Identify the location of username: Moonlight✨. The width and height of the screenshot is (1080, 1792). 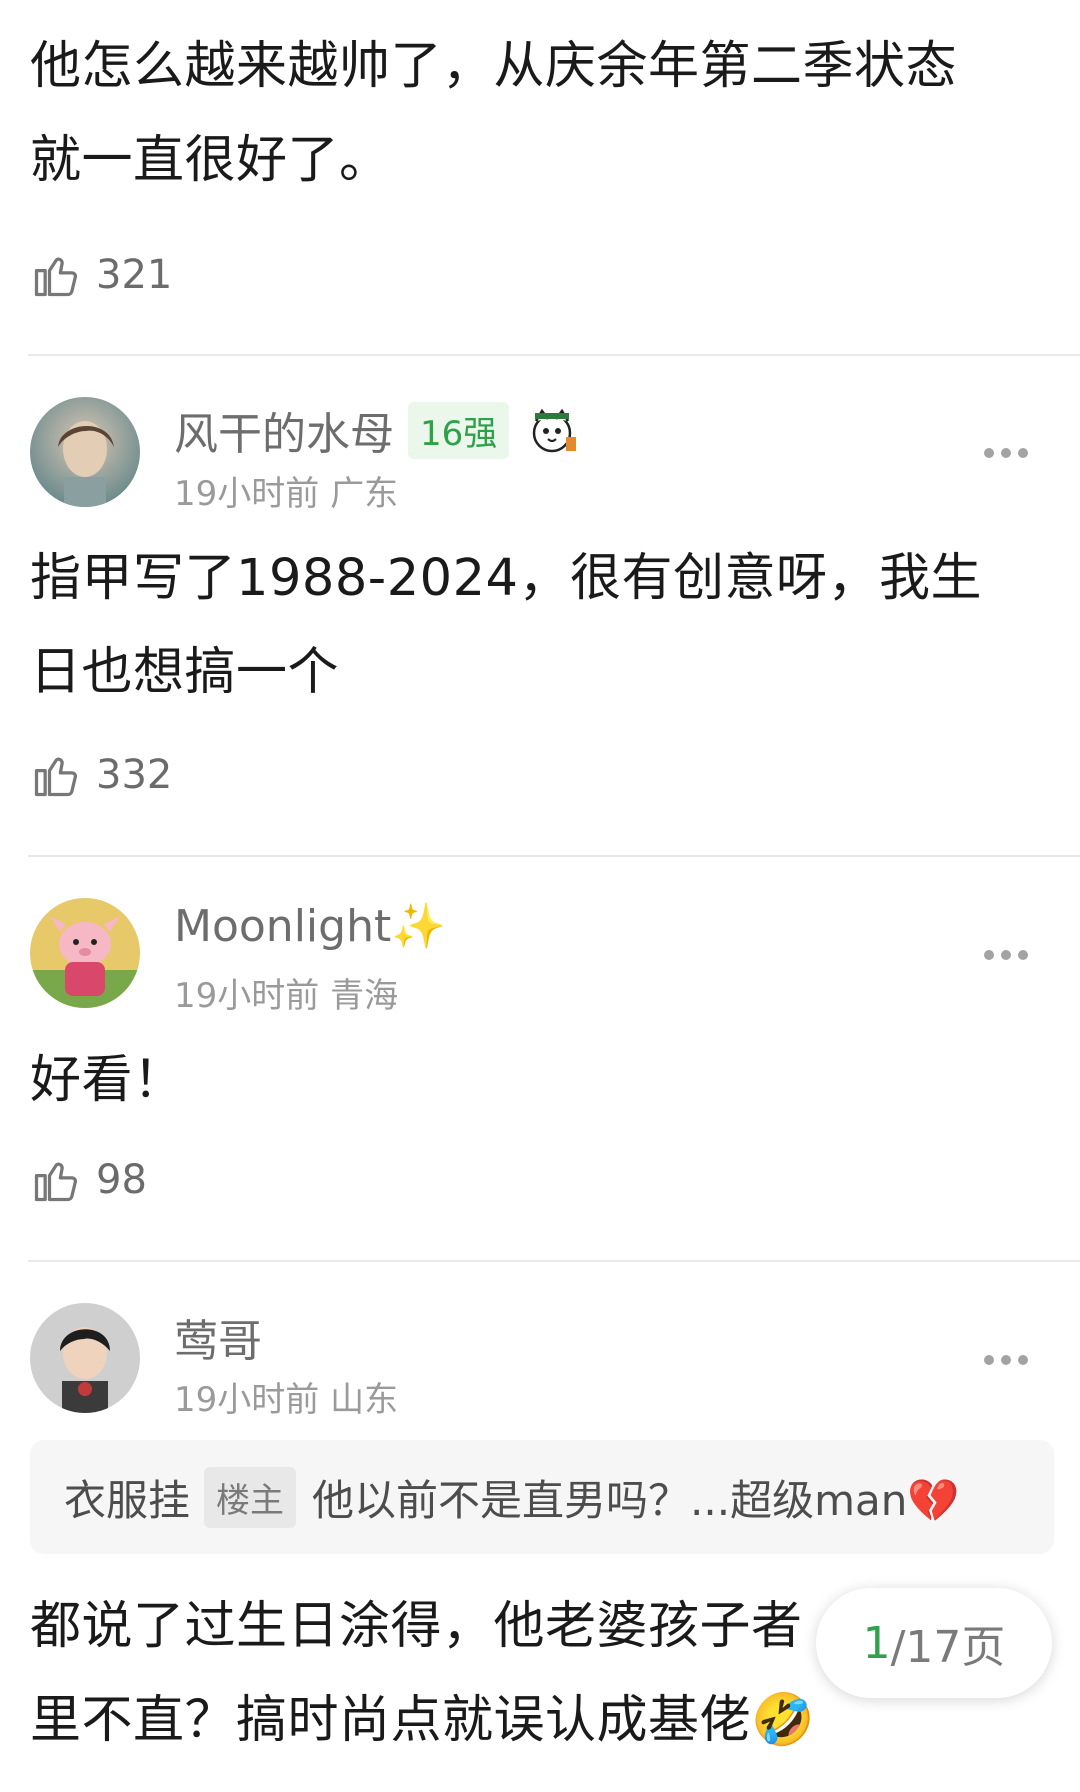
(310, 926).